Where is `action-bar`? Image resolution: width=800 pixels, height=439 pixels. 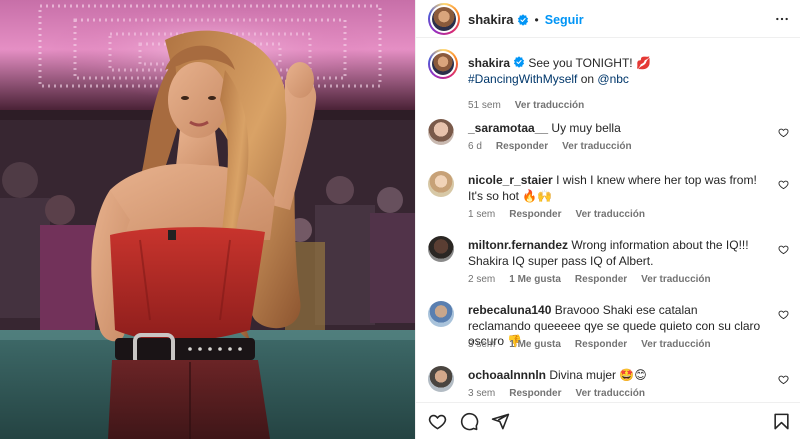
action-bar is located at coordinates (608, 420).